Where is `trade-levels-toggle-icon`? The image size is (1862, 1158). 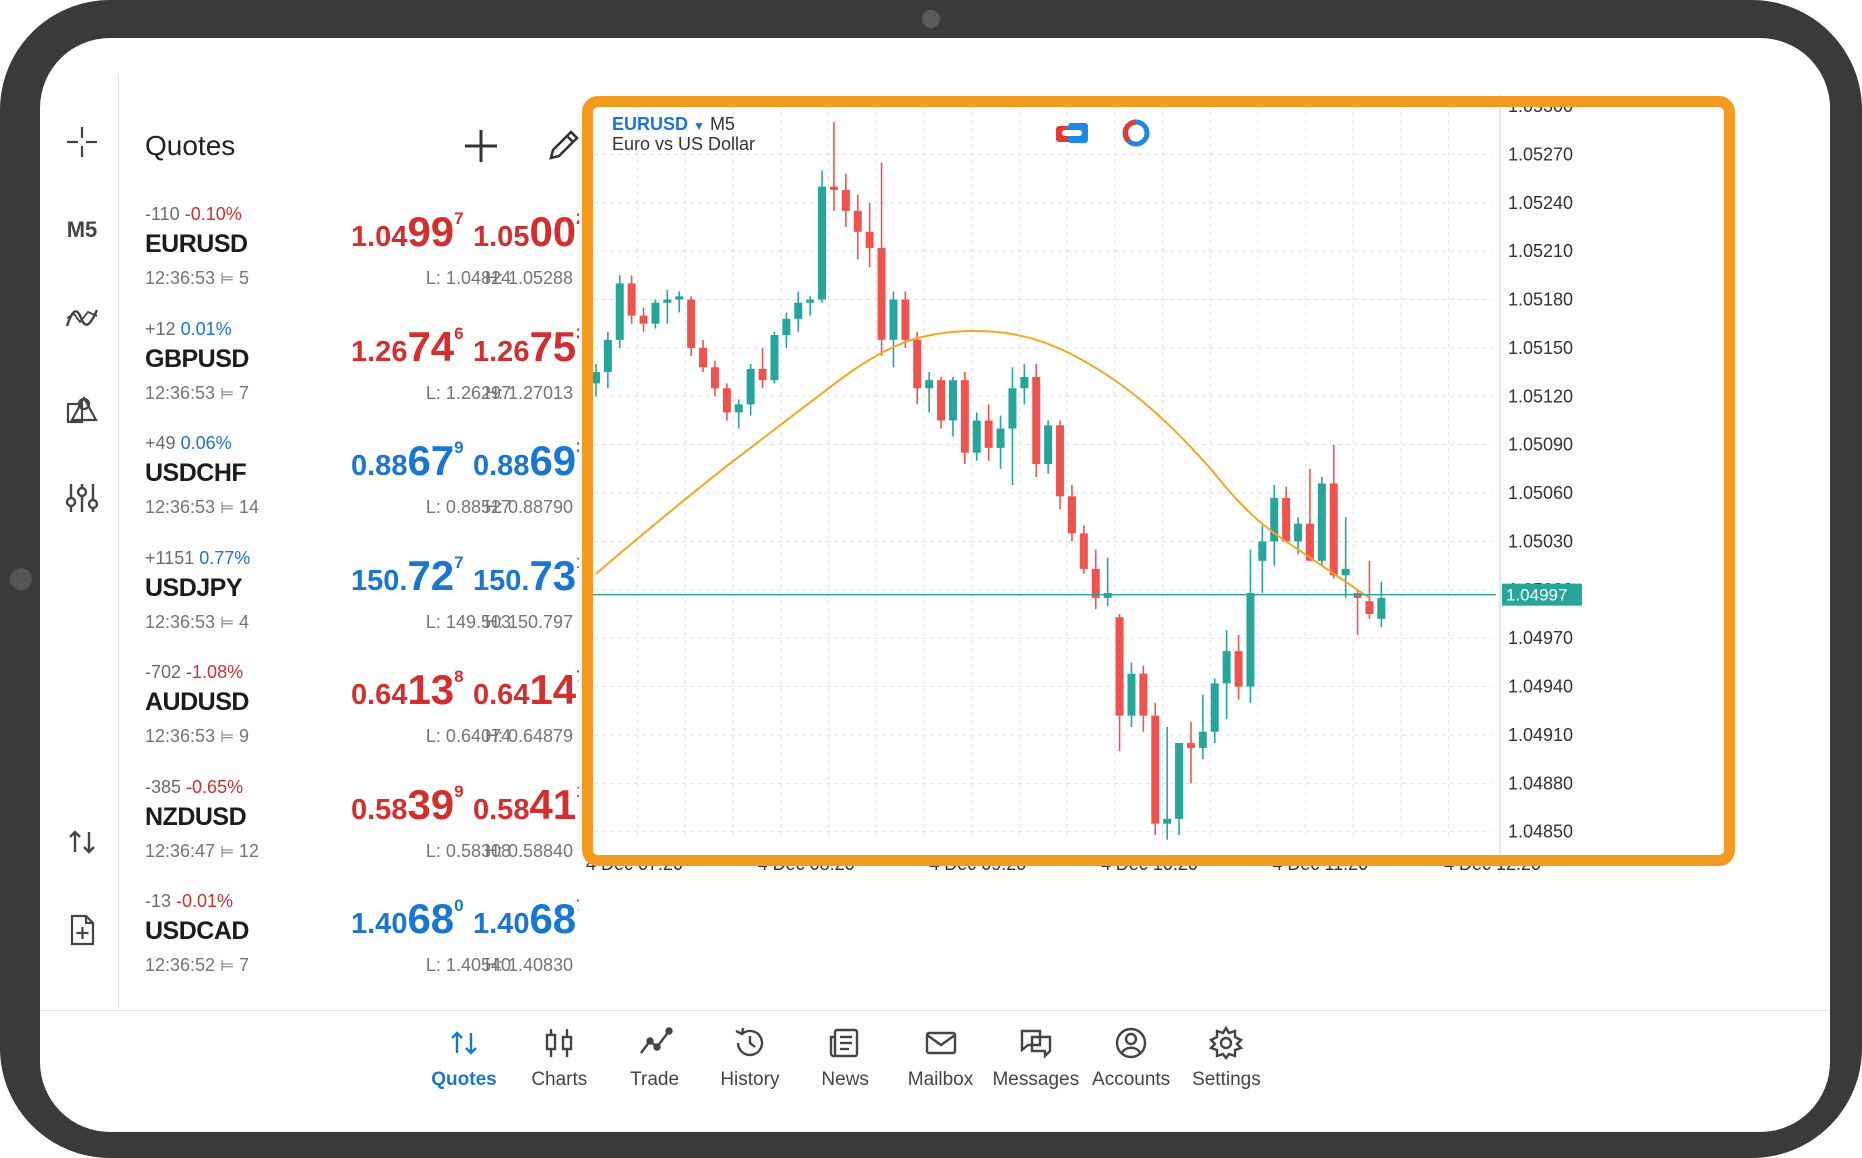 trade-levels-toggle-icon is located at coordinates (1072, 133).